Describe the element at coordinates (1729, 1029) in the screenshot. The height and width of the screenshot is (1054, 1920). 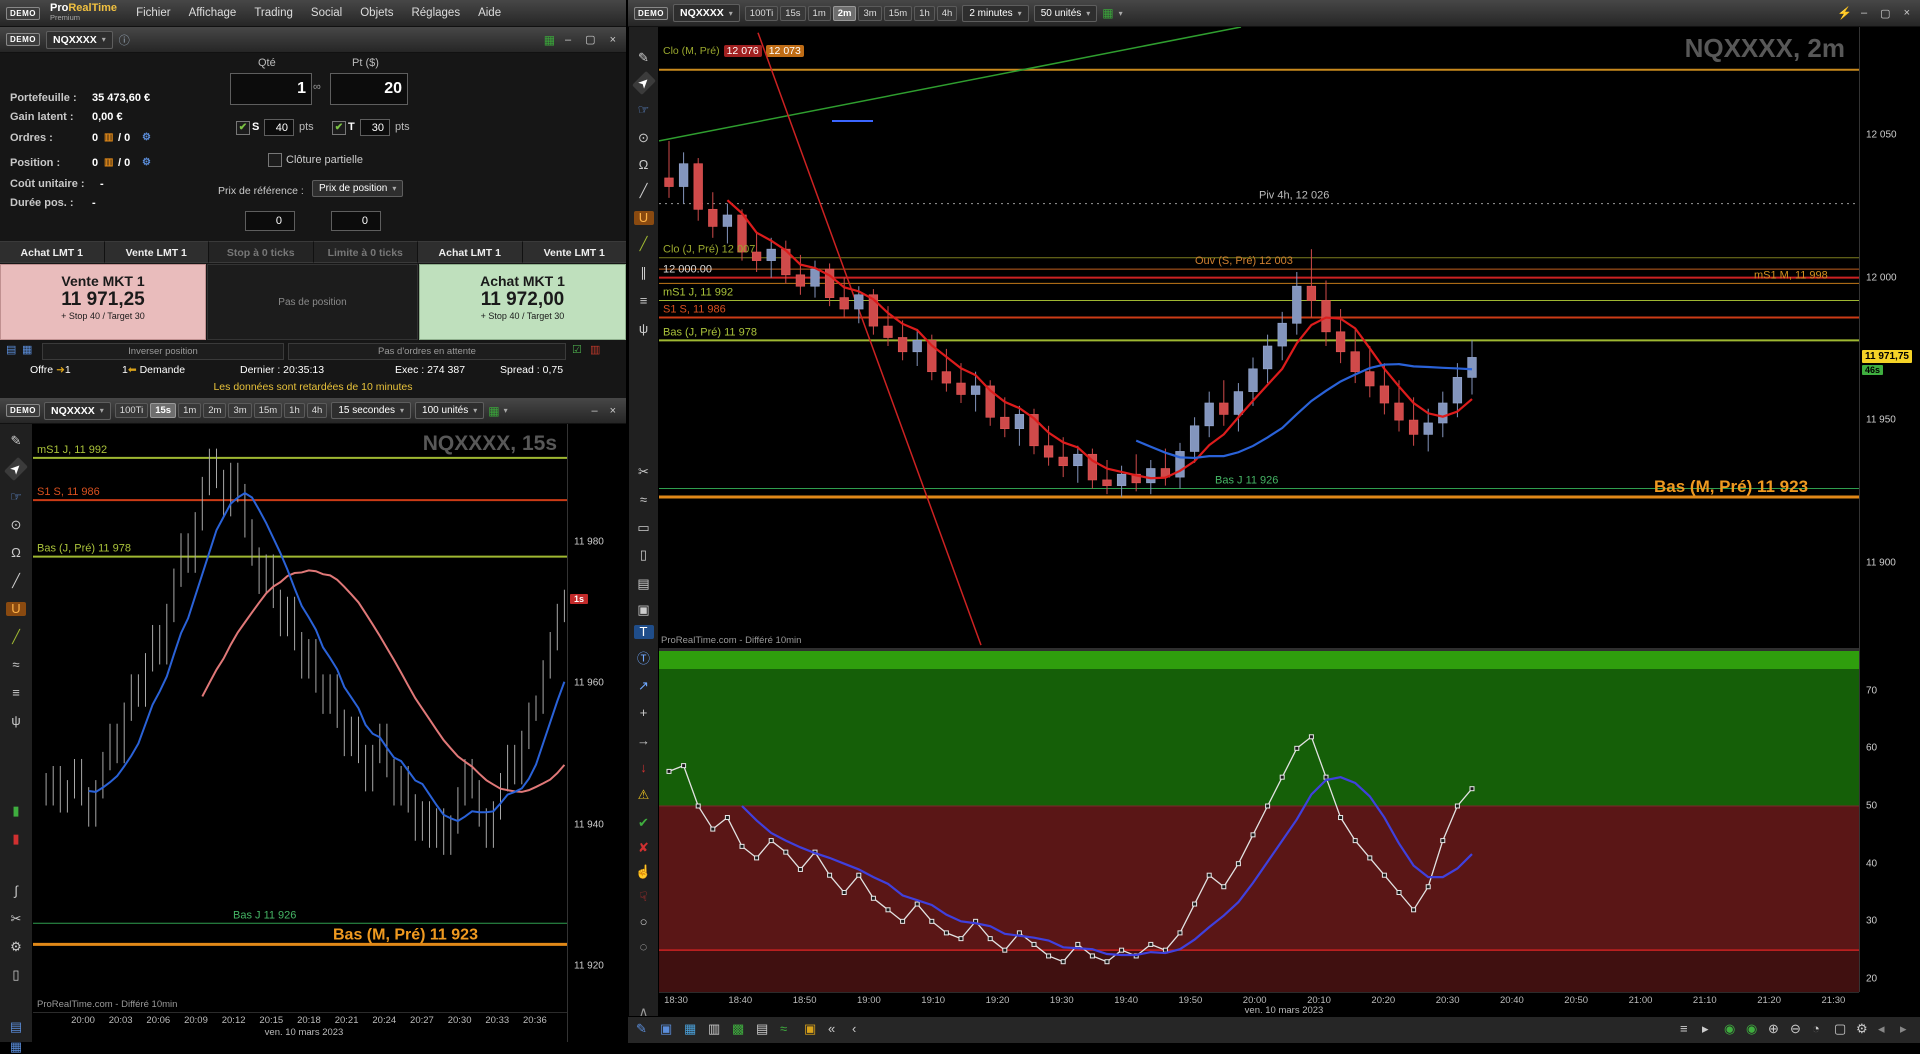
I see `status-green-button: ◉` at that location.